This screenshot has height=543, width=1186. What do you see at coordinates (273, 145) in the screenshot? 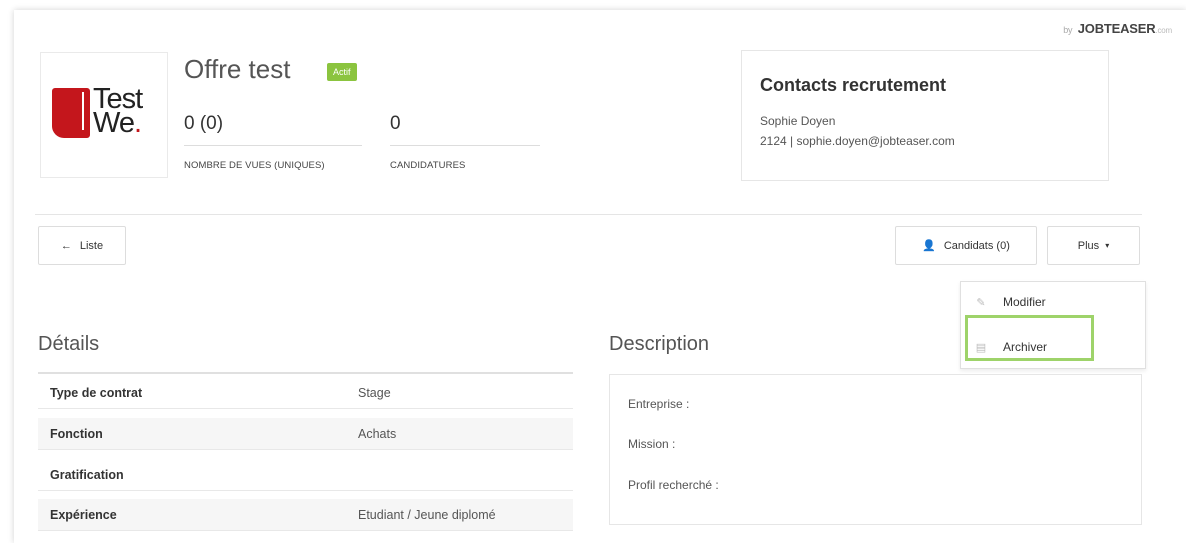
I see `views-divider` at bounding box center [273, 145].